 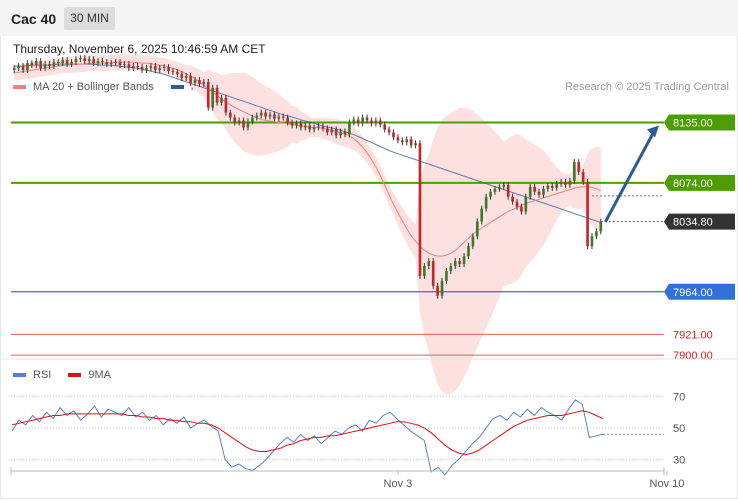 What do you see at coordinates (679, 429) in the screenshot?
I see `rsi-tick-50: 50` at bounding box center [679, 429].